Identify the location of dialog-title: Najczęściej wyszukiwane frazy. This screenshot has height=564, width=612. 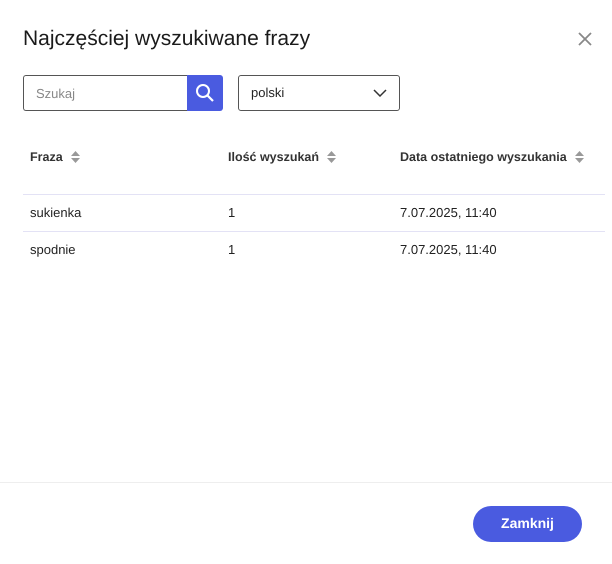
(166, 39).